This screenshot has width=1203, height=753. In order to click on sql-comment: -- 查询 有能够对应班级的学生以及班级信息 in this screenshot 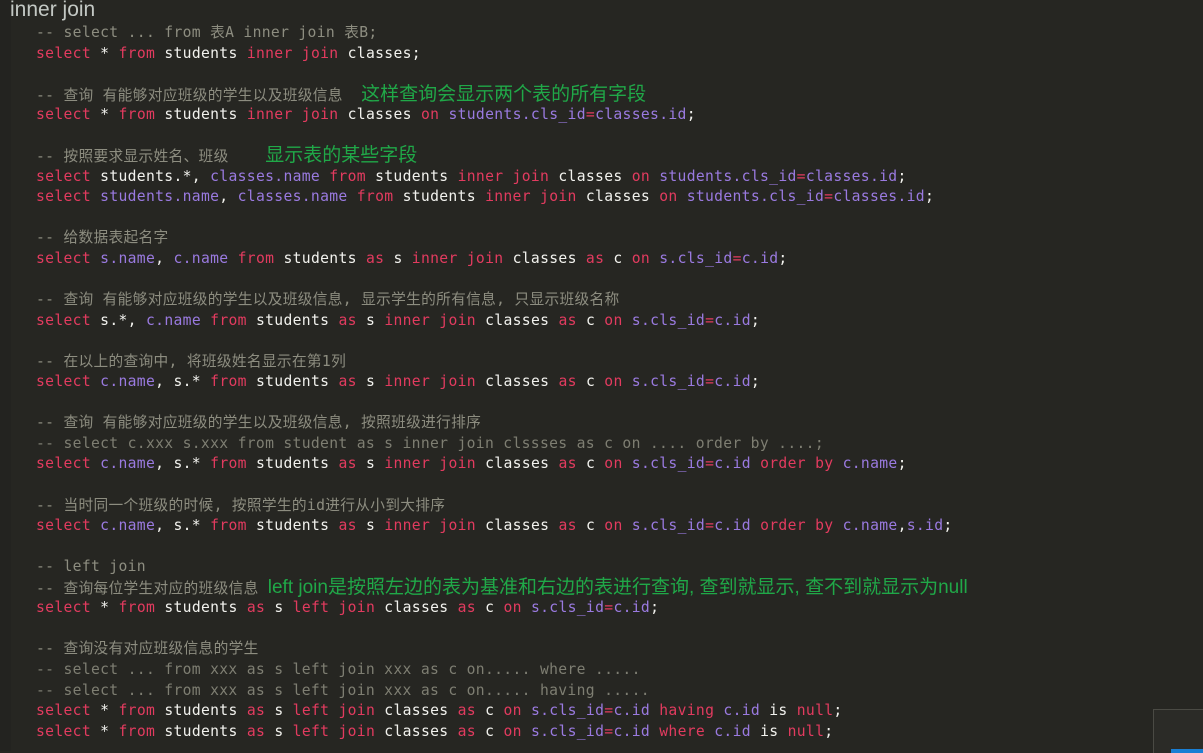, I will do `click(189, 95)`.